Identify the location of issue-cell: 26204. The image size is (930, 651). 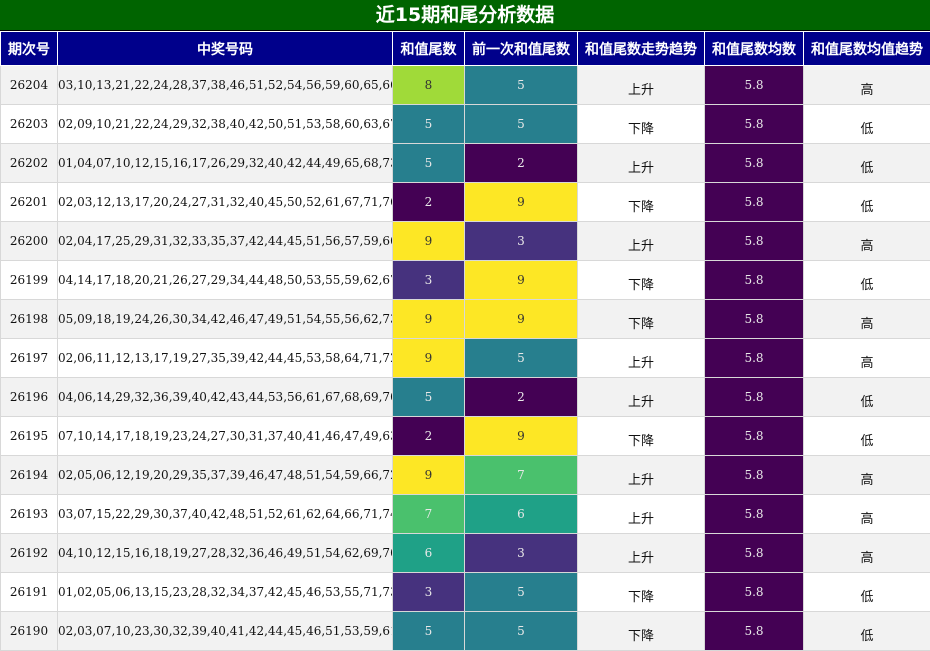
(29, 85).